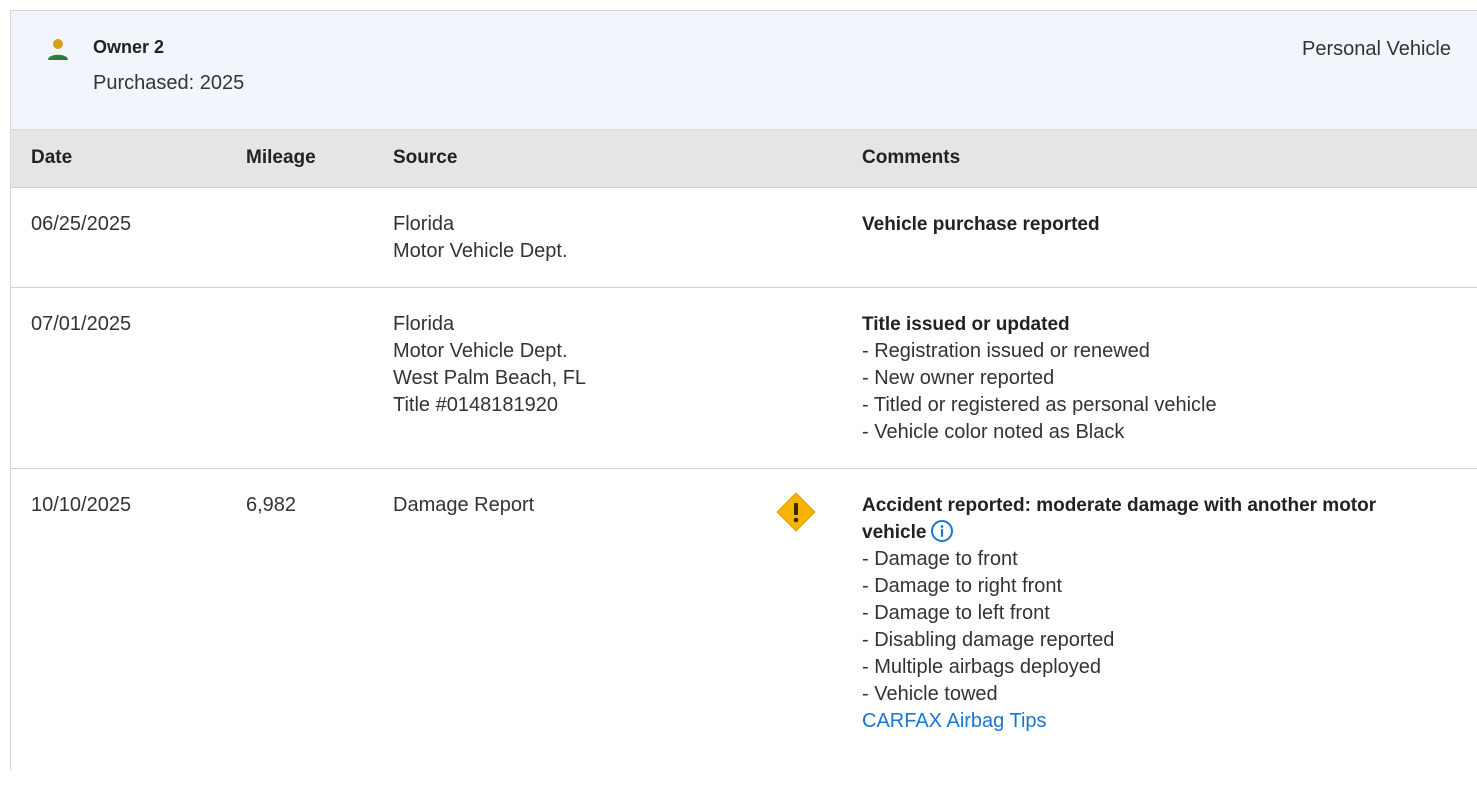 This screenshot has width=1477, height=789. Describe the element at coordinates (744, 159) in the screenshot. I see `table-header: Date Mileage Source Comments` at that location.